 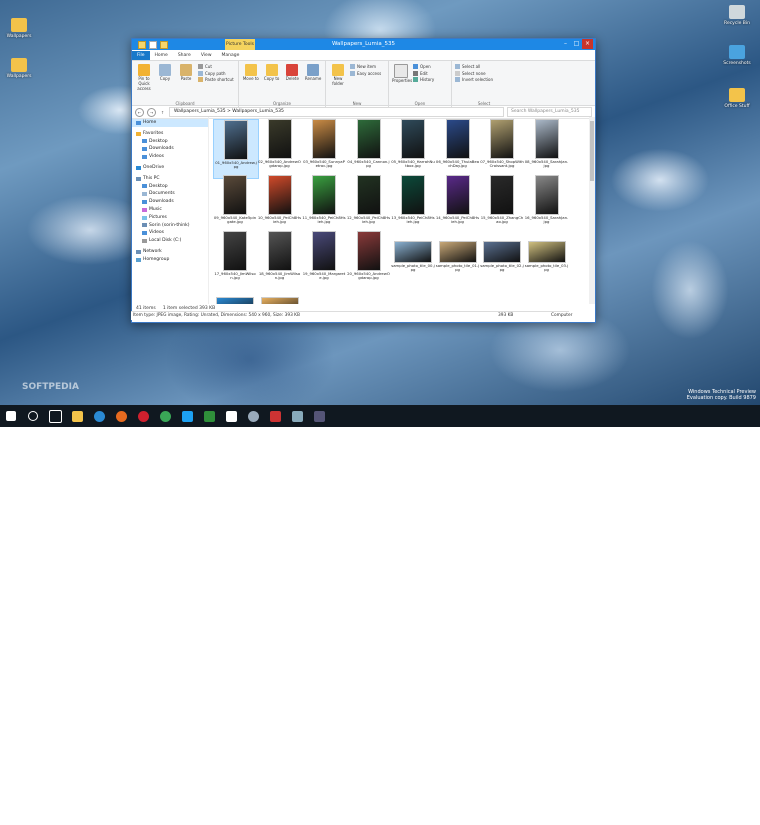 What do you see at coordinates (502, 204) in the screenshot?
I see `file-thumbnail: 15_960x540_ZhangChao.jpg` at bounding box center [502, 204].